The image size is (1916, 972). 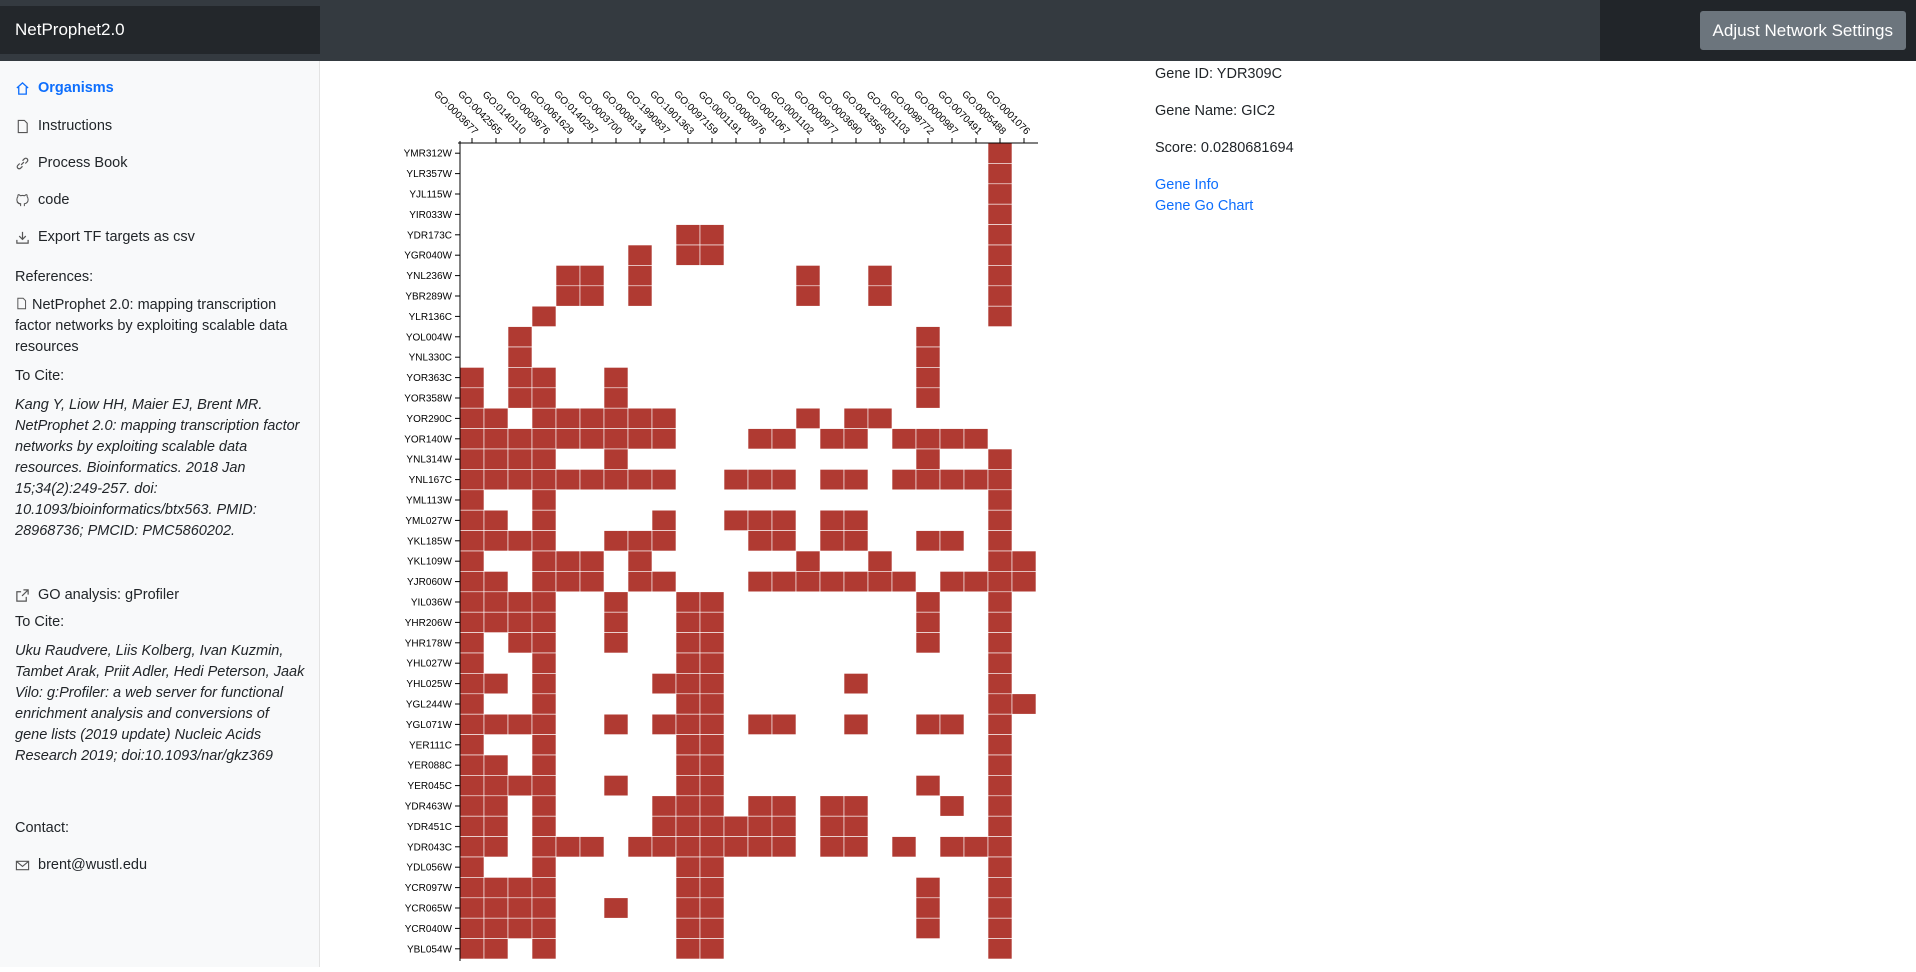 I want to click on sidebar-item-organisms: Organisms, so click(x=64, y=88).